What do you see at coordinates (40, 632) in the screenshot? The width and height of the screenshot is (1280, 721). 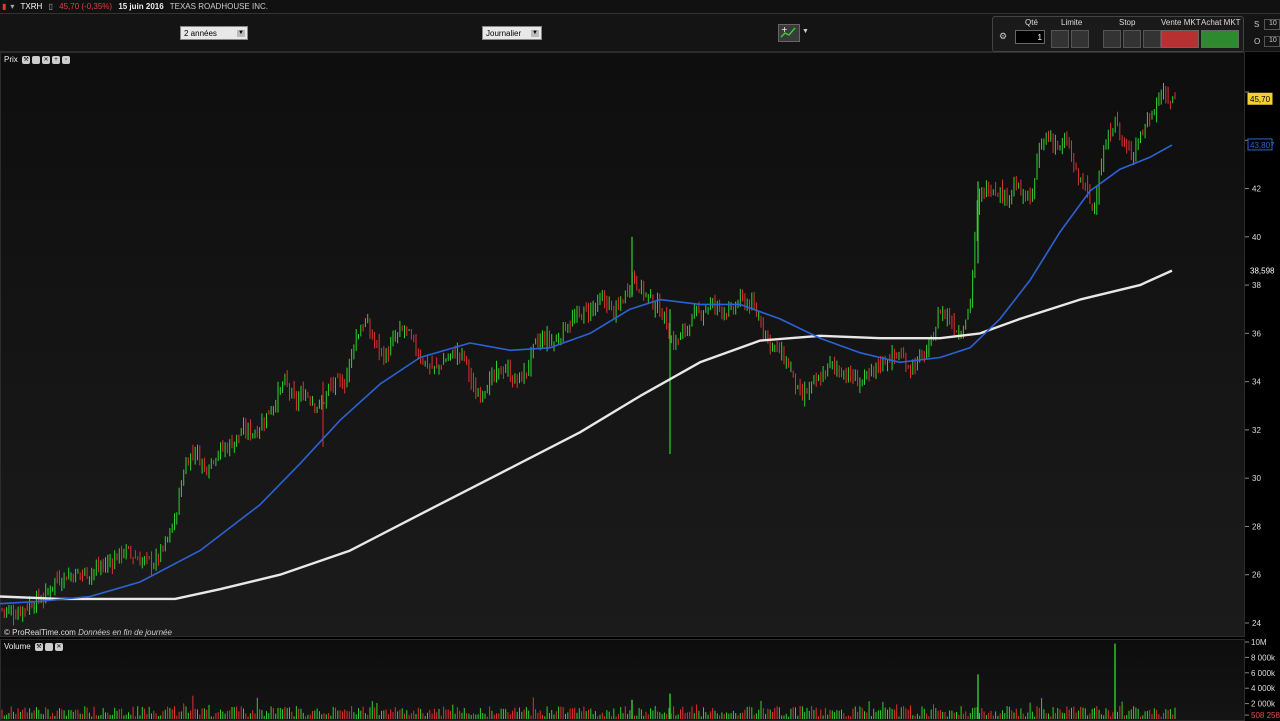 I see `credit-text: © ProRealTime.com` at bounding box center [40, 632].